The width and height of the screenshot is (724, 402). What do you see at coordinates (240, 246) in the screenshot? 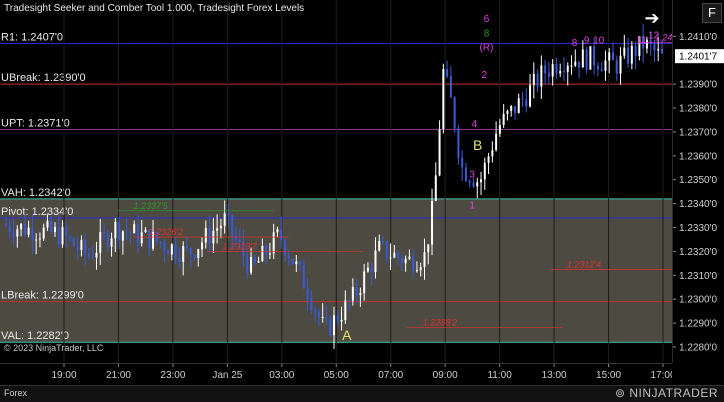
I see `marker-price-label: 1.2319'7` at bounding box center [240, 246].